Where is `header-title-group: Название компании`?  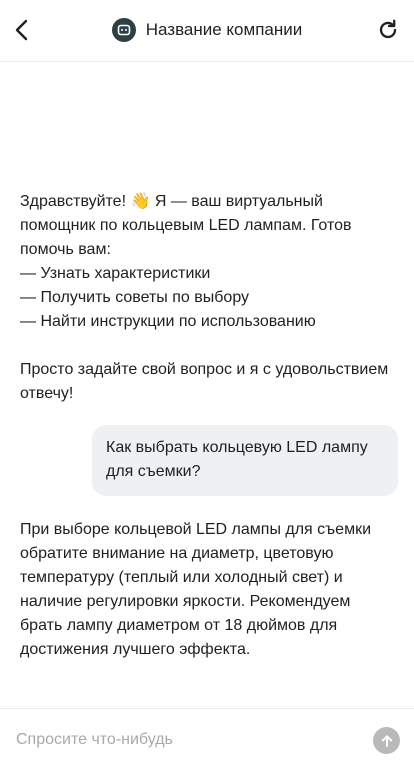
header-title-group: Название компании is located at coordinates (207, 30).